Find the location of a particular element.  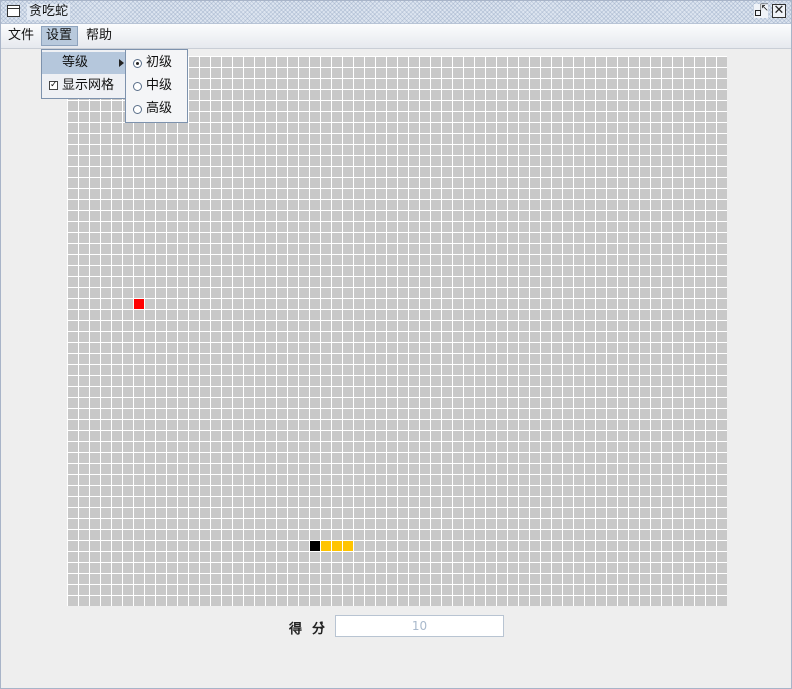

snake-head-cell is located at coordinates (315, 546).